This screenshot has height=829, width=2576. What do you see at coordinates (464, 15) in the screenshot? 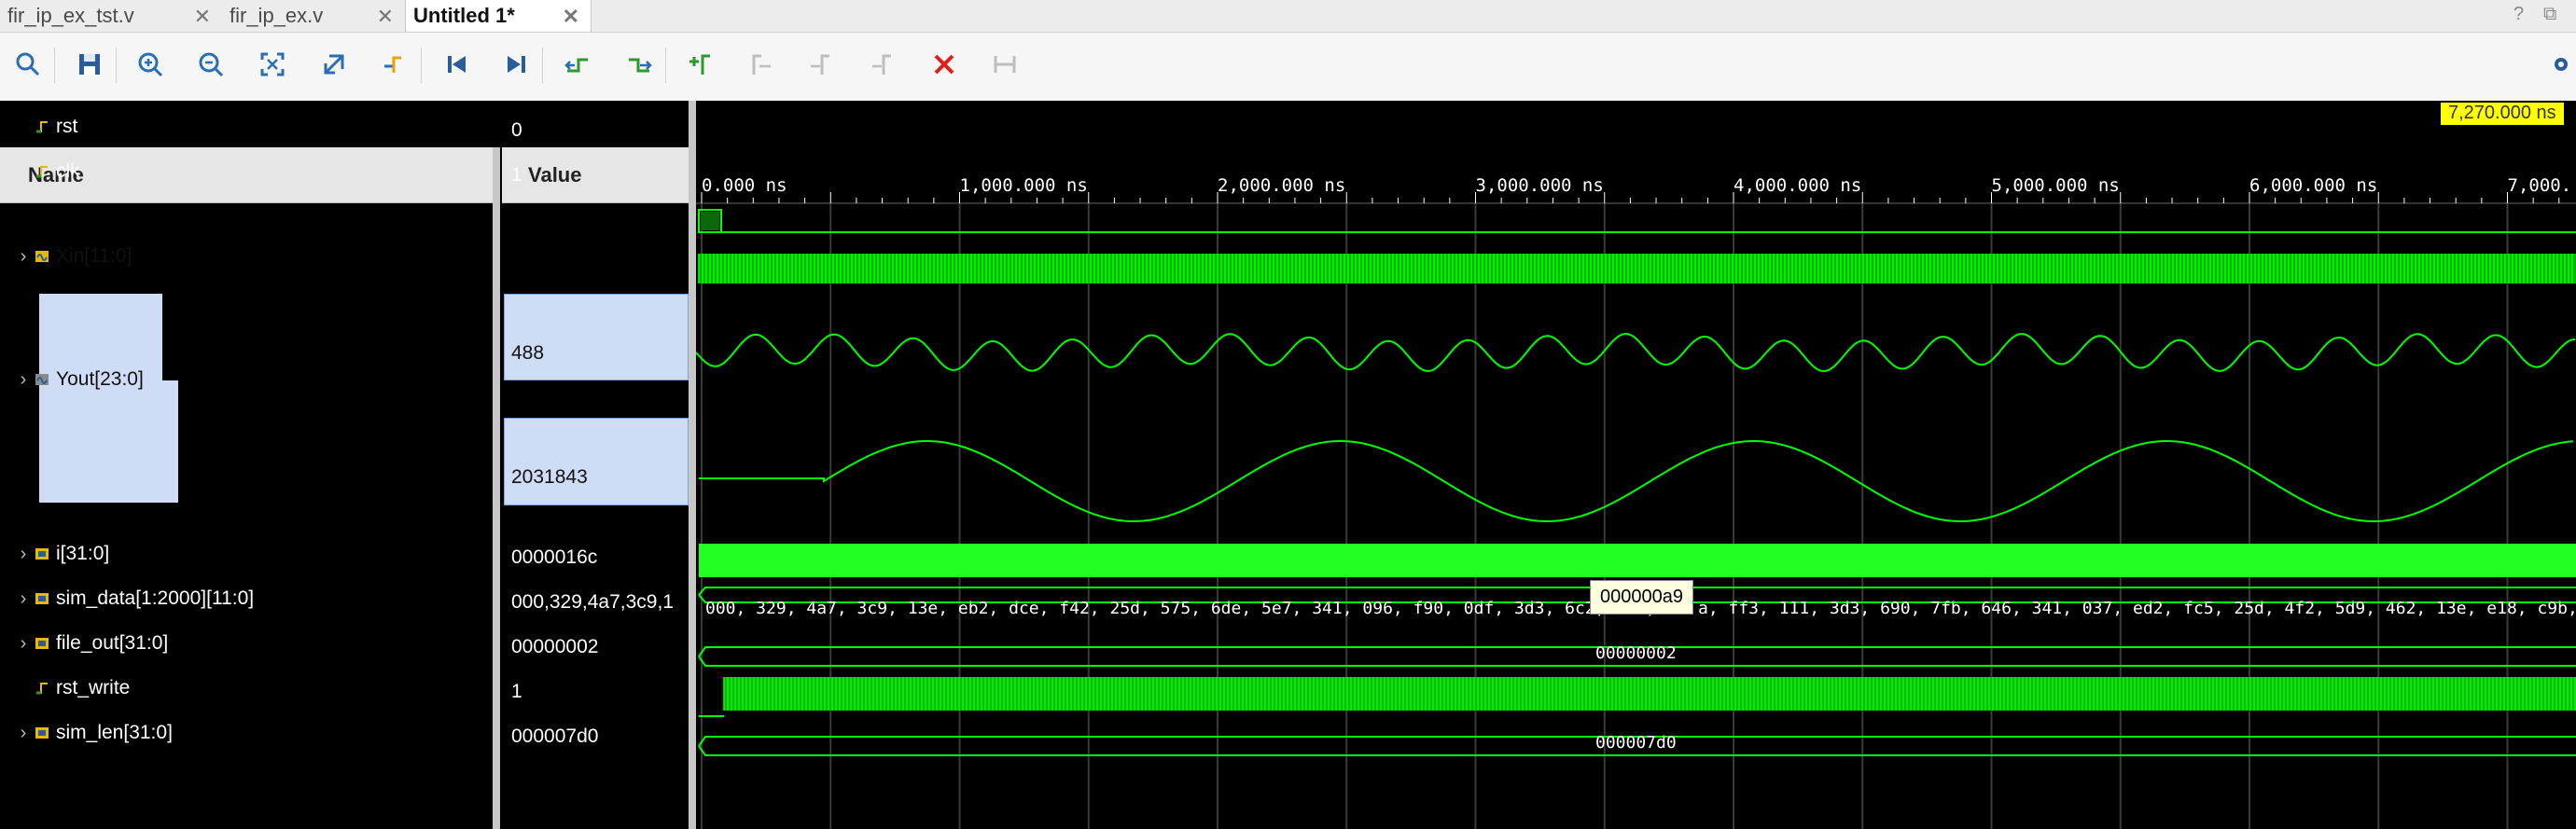
I see `tab-label: Untitled 1*` at bounding box center [464, 15].